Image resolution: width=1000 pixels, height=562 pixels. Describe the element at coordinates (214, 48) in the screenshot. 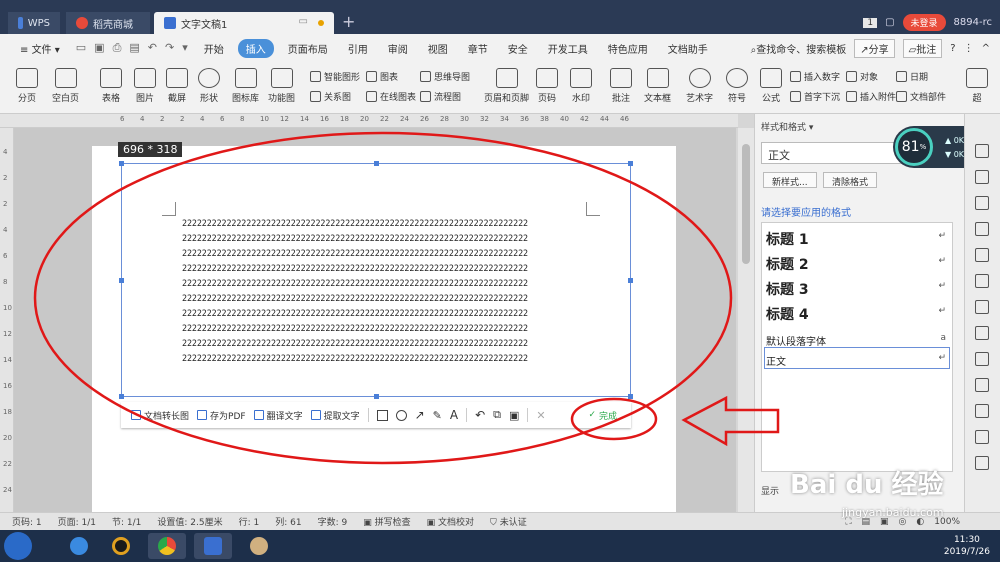

I see `menu-home: 开始` at that location.